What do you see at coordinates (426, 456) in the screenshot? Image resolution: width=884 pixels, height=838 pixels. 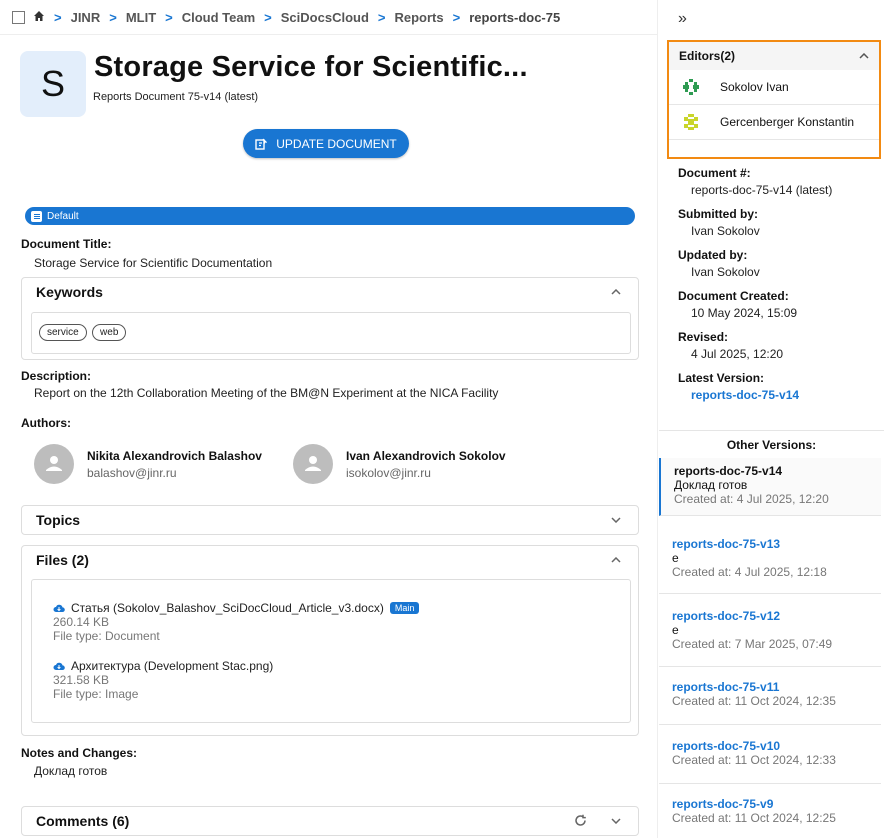 I see `author-name: Ivan Alexandrovich Sokolov` at bounding box center [426, 456].